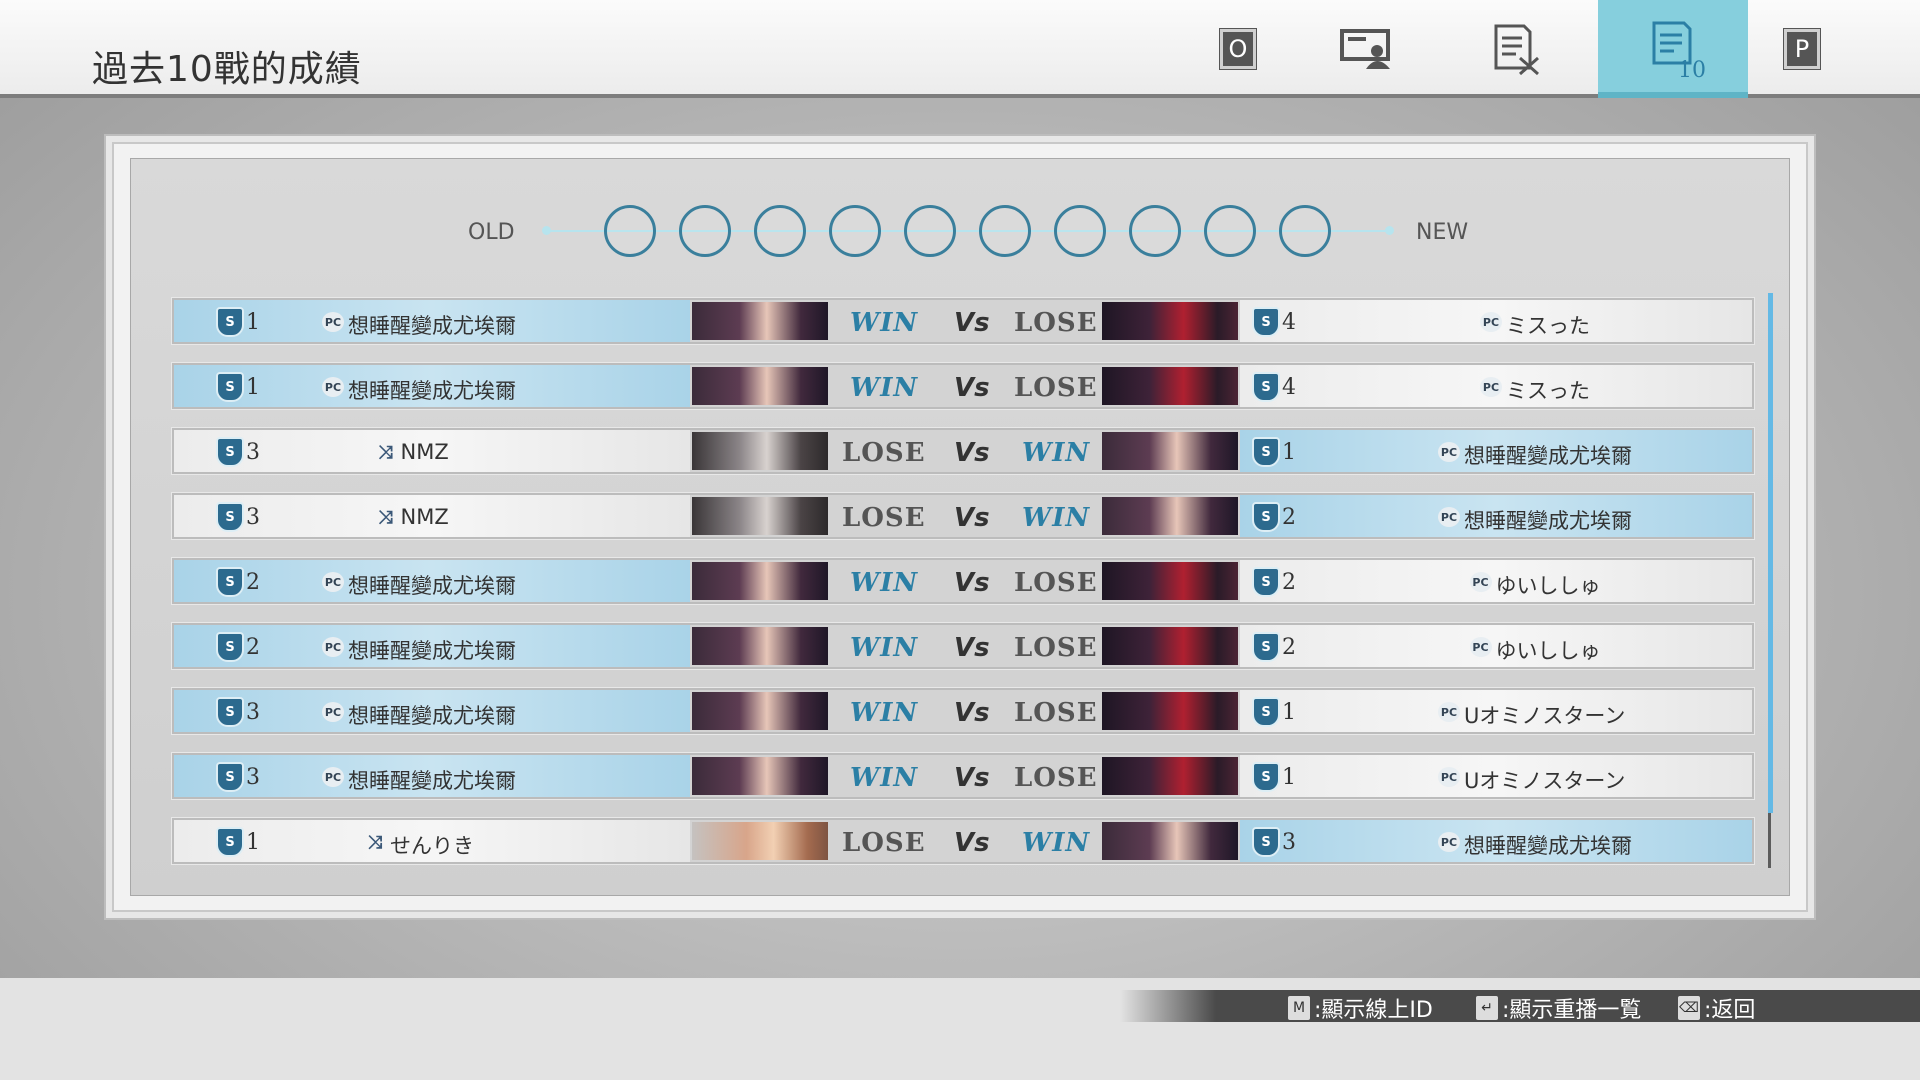 The image size is (1920, 1080). Describe the element at coordinates (1517, 49) in the screenshot. I see `tab-stats-edit` at that location.